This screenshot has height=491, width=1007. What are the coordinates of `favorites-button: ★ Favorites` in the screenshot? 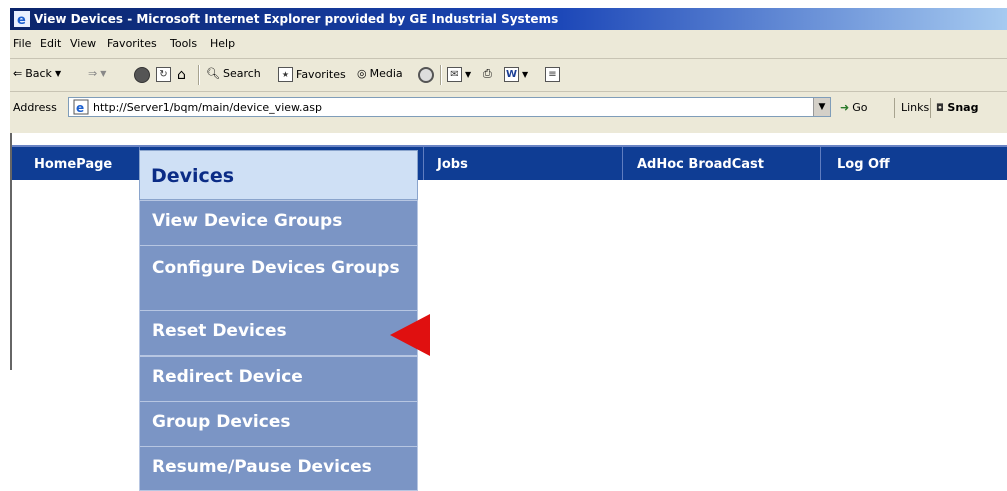 It's located at (312, 74).